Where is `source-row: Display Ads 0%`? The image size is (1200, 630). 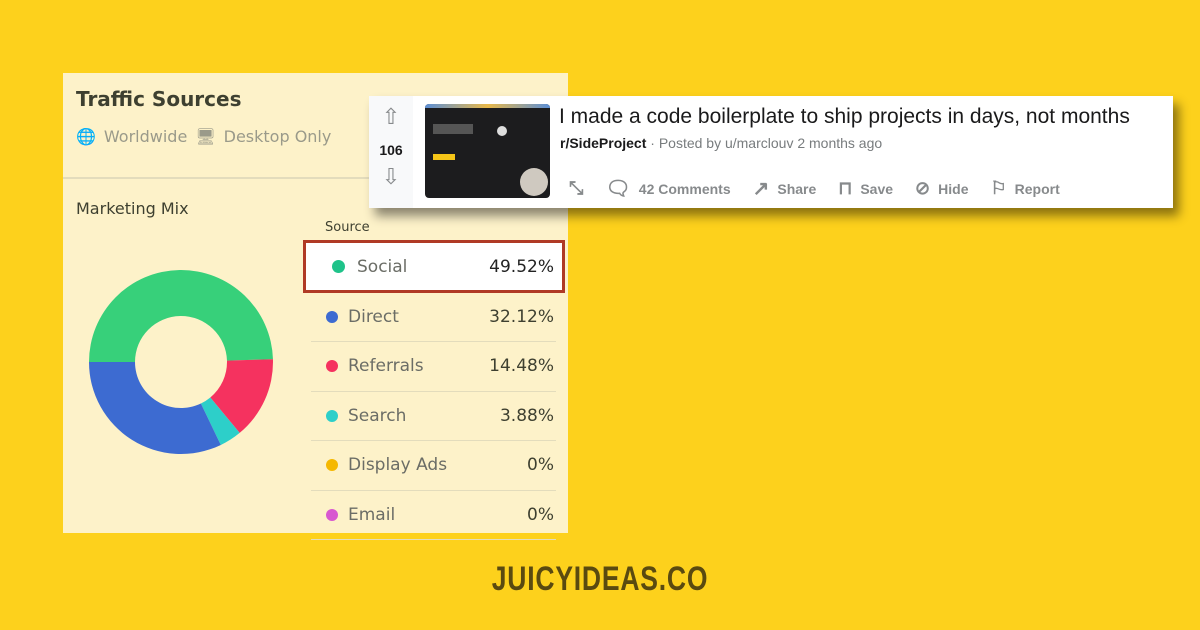 source-row: Display Ads 0% is located at coordinates (433, 466).